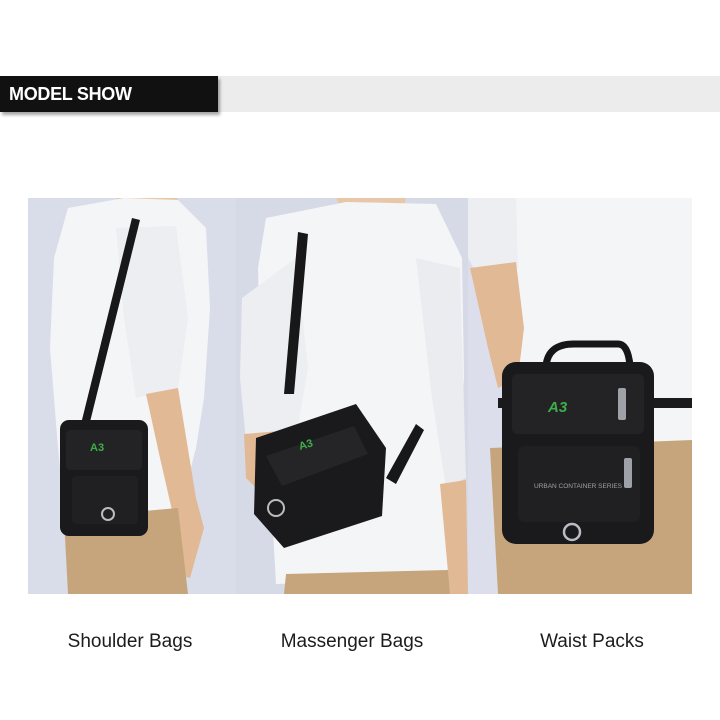  I want to click on bag-print: URBAN CONTAINER SERIES, so click(578, 486).